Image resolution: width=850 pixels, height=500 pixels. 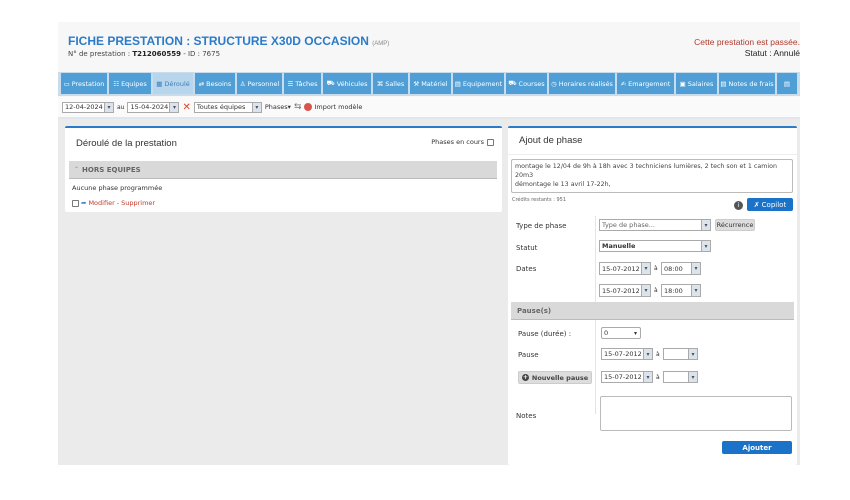 I want to click on end-date-select: 15-07-2012 ▾, so click(x=625, y=290).